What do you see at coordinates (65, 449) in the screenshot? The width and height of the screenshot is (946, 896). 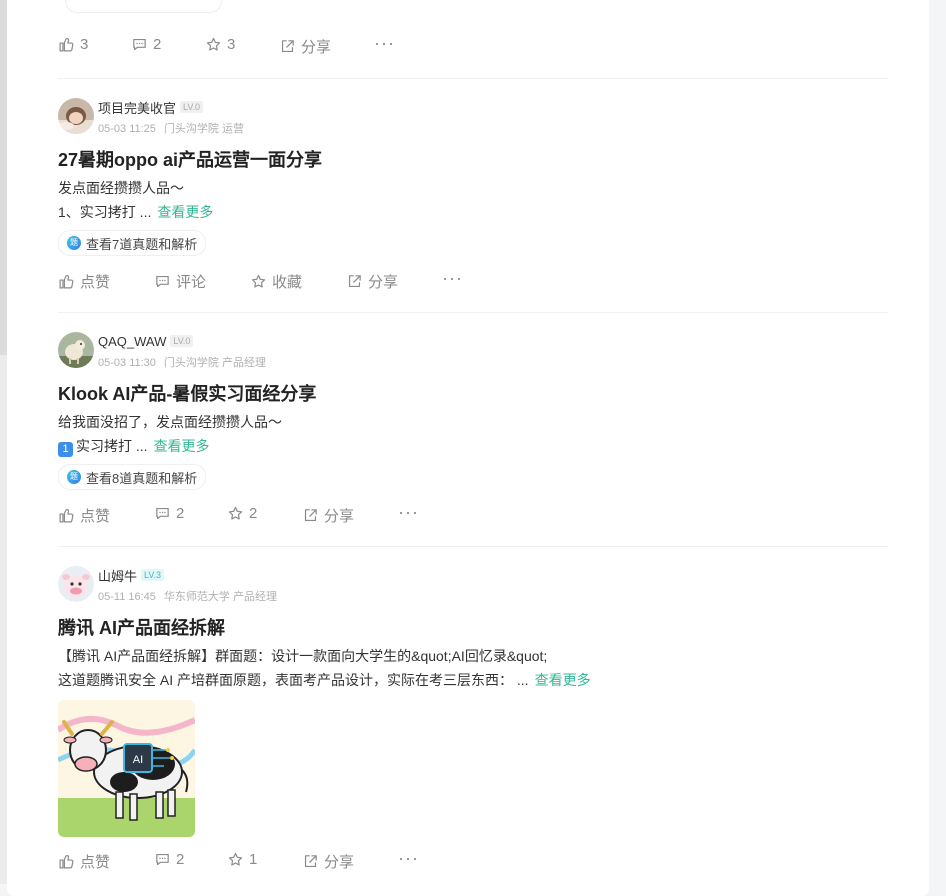 I see `keycap-one-emoji: 1` at bounding box center [65, 449].